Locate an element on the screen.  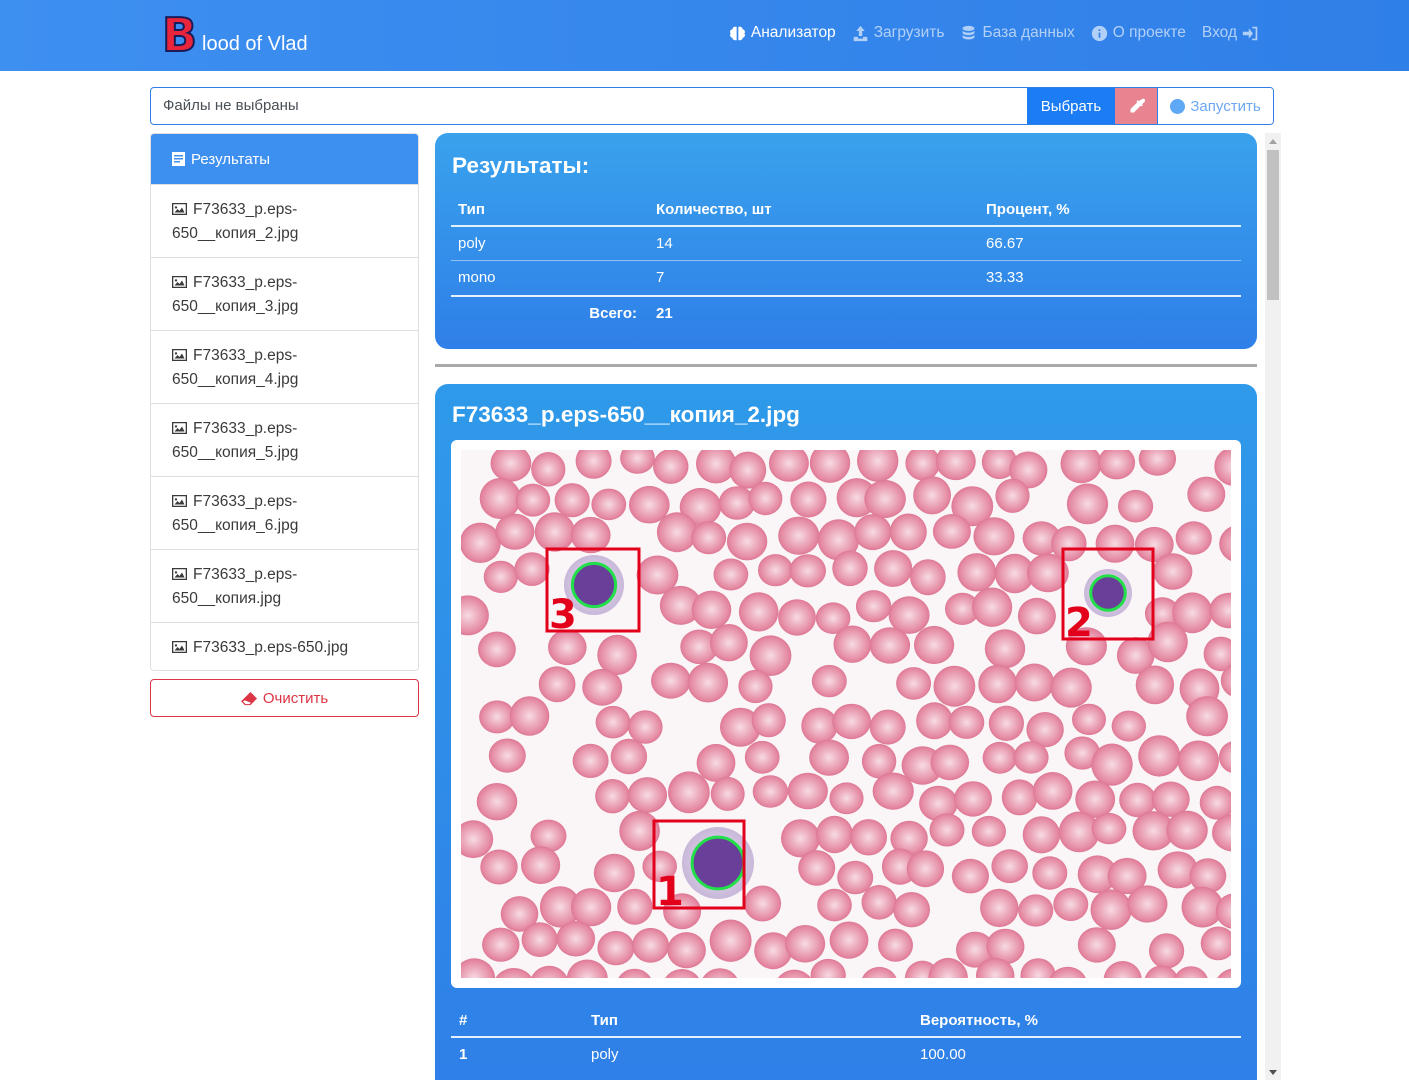
cell-percent: 66.67 is located at coordinates (1005, 243).